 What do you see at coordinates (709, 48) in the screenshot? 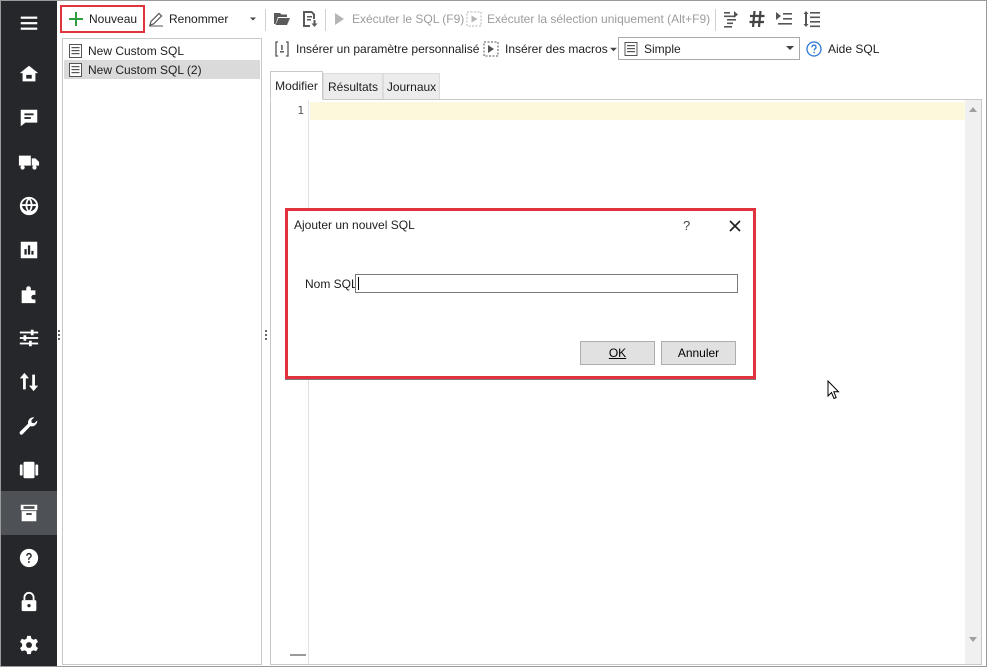
I see `sql-mode-select: Simple` at bounding box center [709, 48].